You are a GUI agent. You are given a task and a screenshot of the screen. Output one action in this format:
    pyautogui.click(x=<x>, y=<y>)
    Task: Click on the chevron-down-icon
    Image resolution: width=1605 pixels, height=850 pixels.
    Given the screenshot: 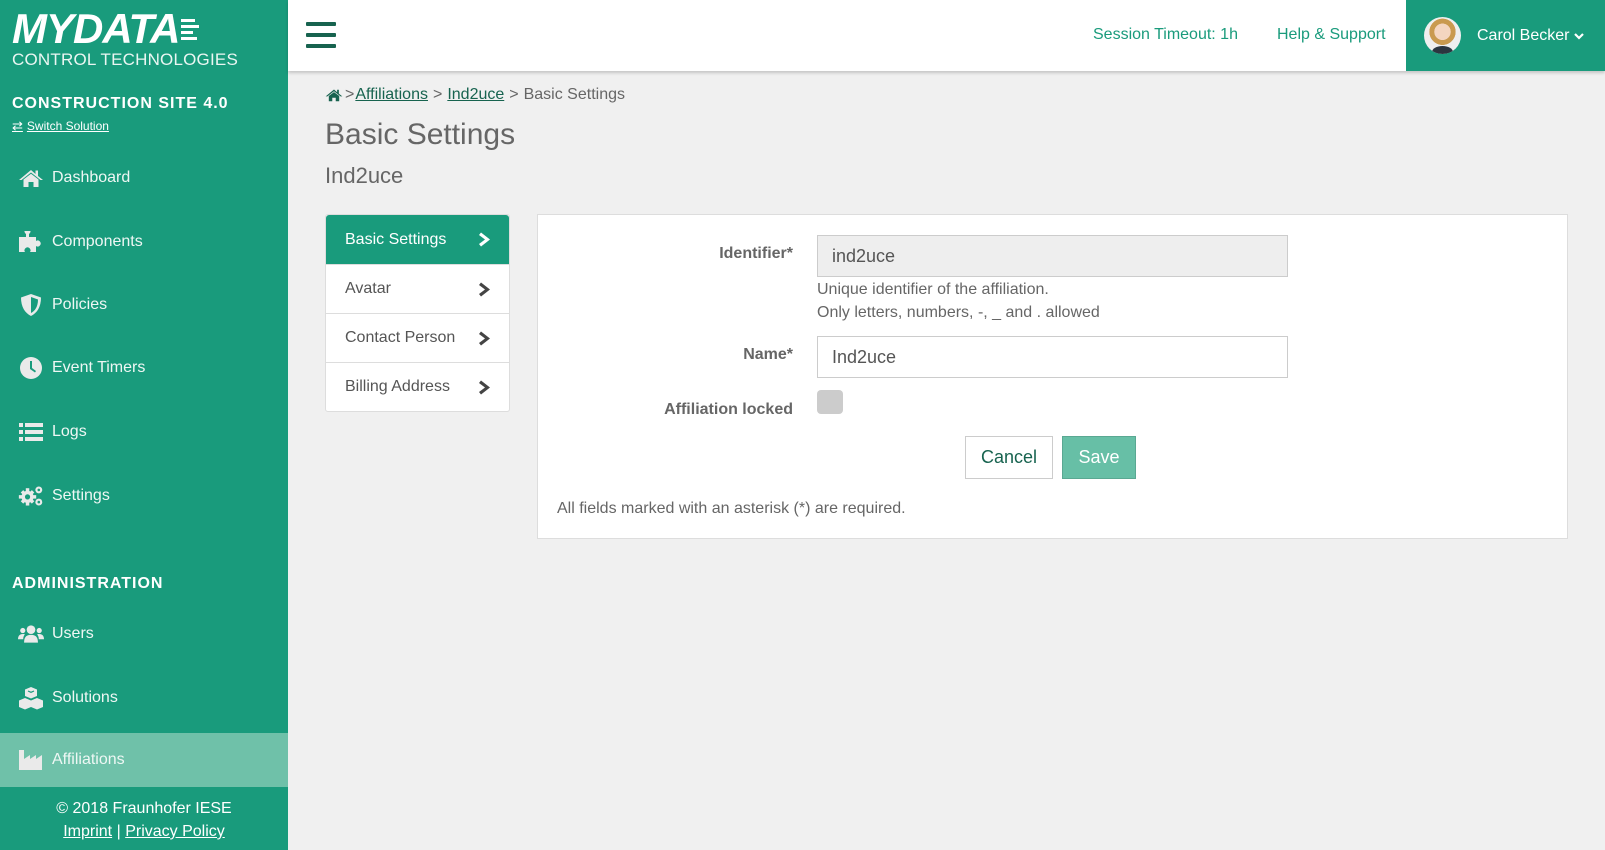 What is the action you would take?
    pyautogui.click(x=1579, y=36)
    